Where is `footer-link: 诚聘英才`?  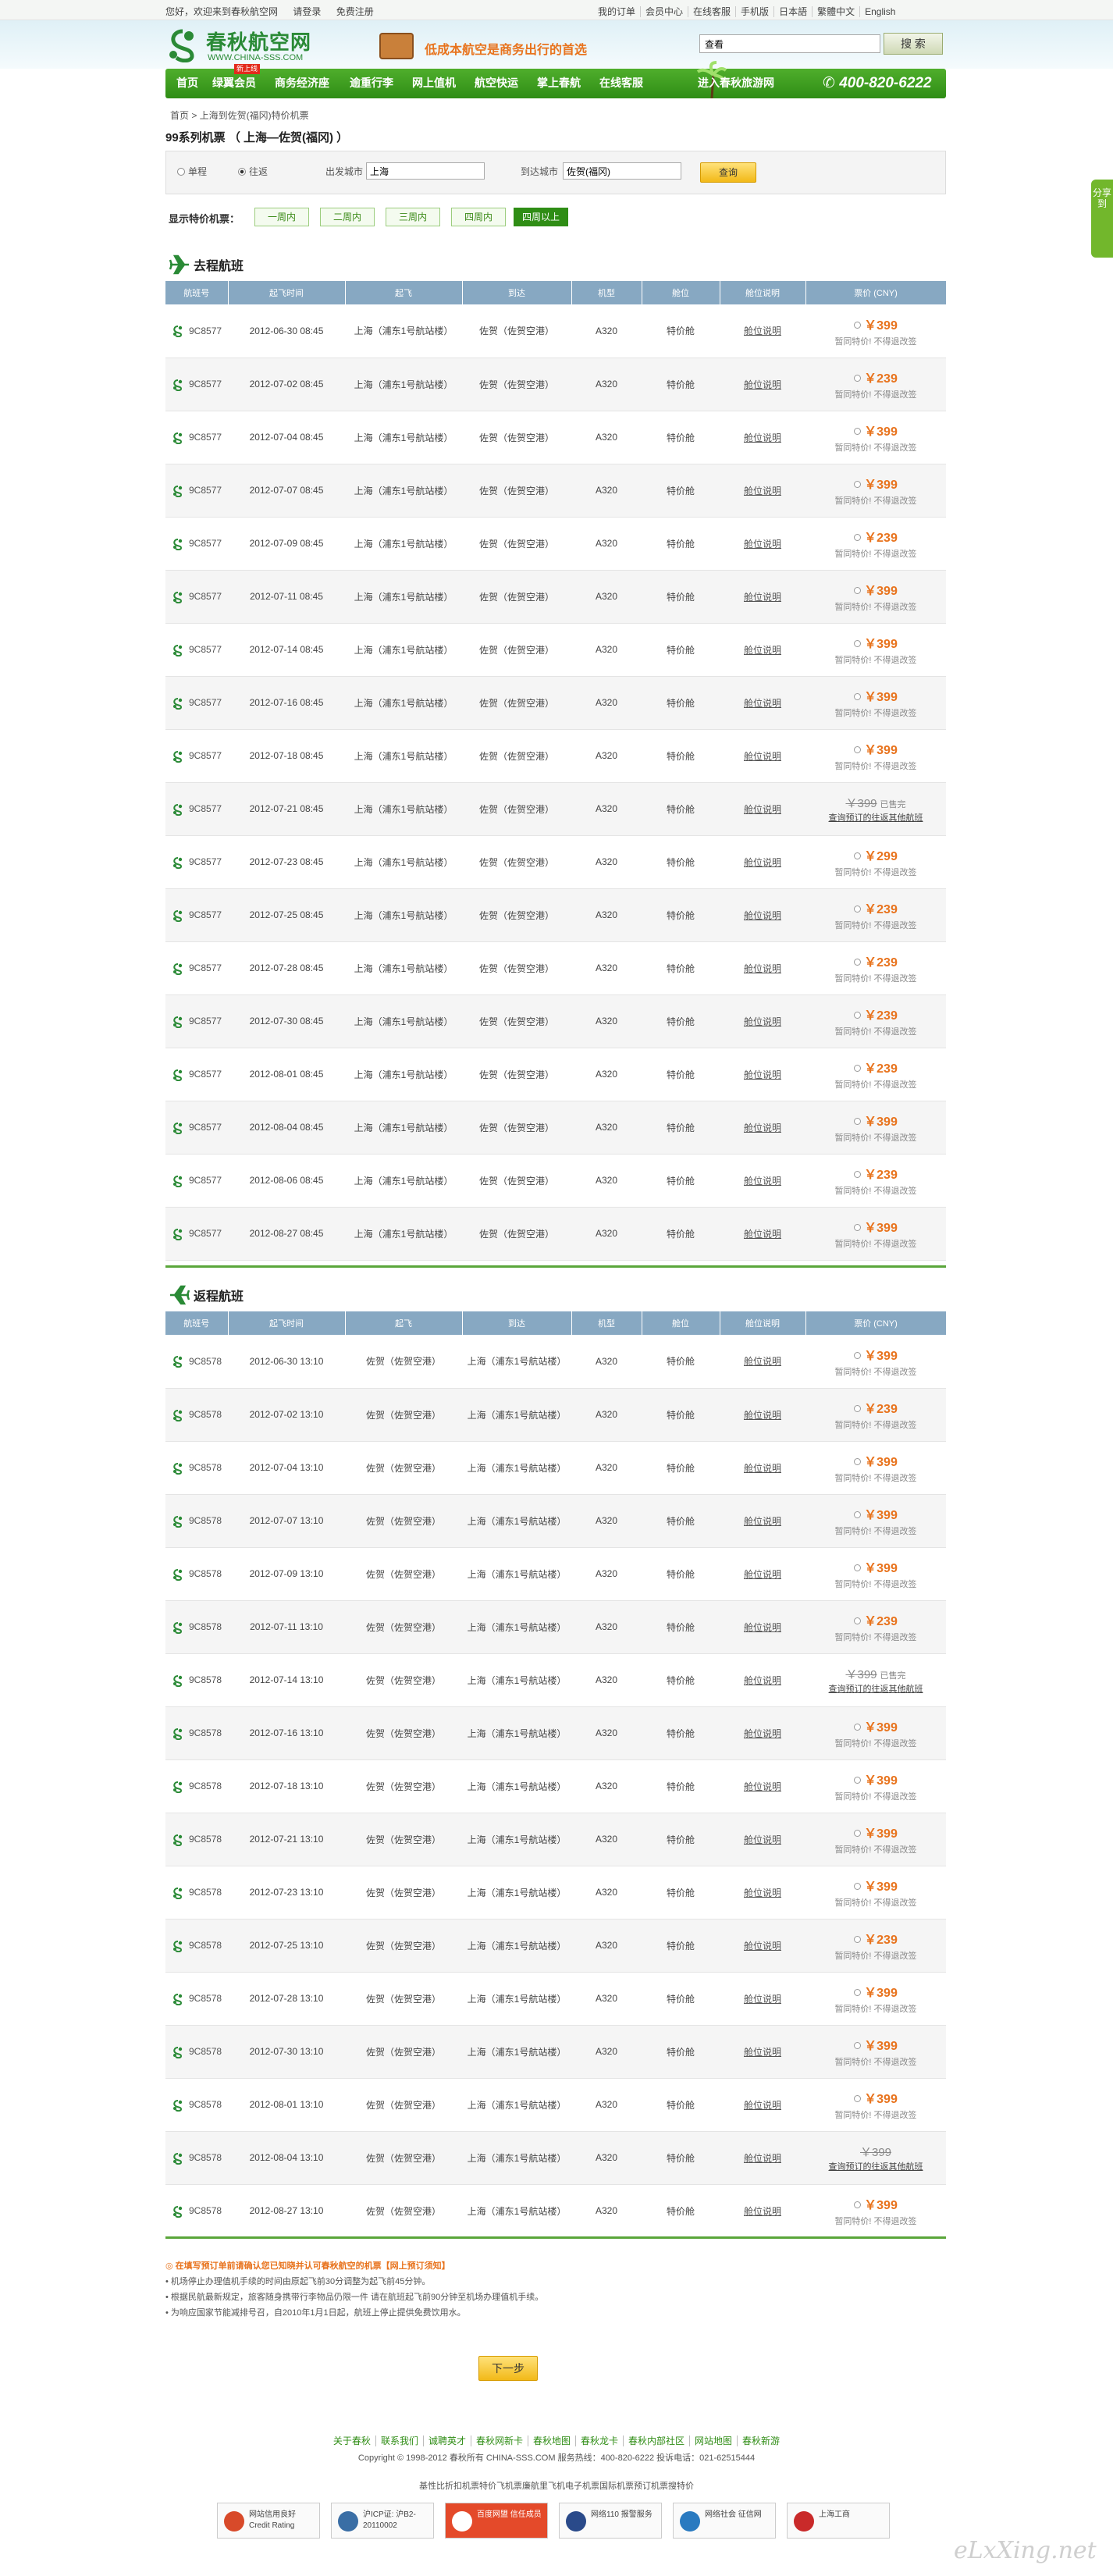 footer-link: 诚聘英才 is located at coordinates (446, 2440).